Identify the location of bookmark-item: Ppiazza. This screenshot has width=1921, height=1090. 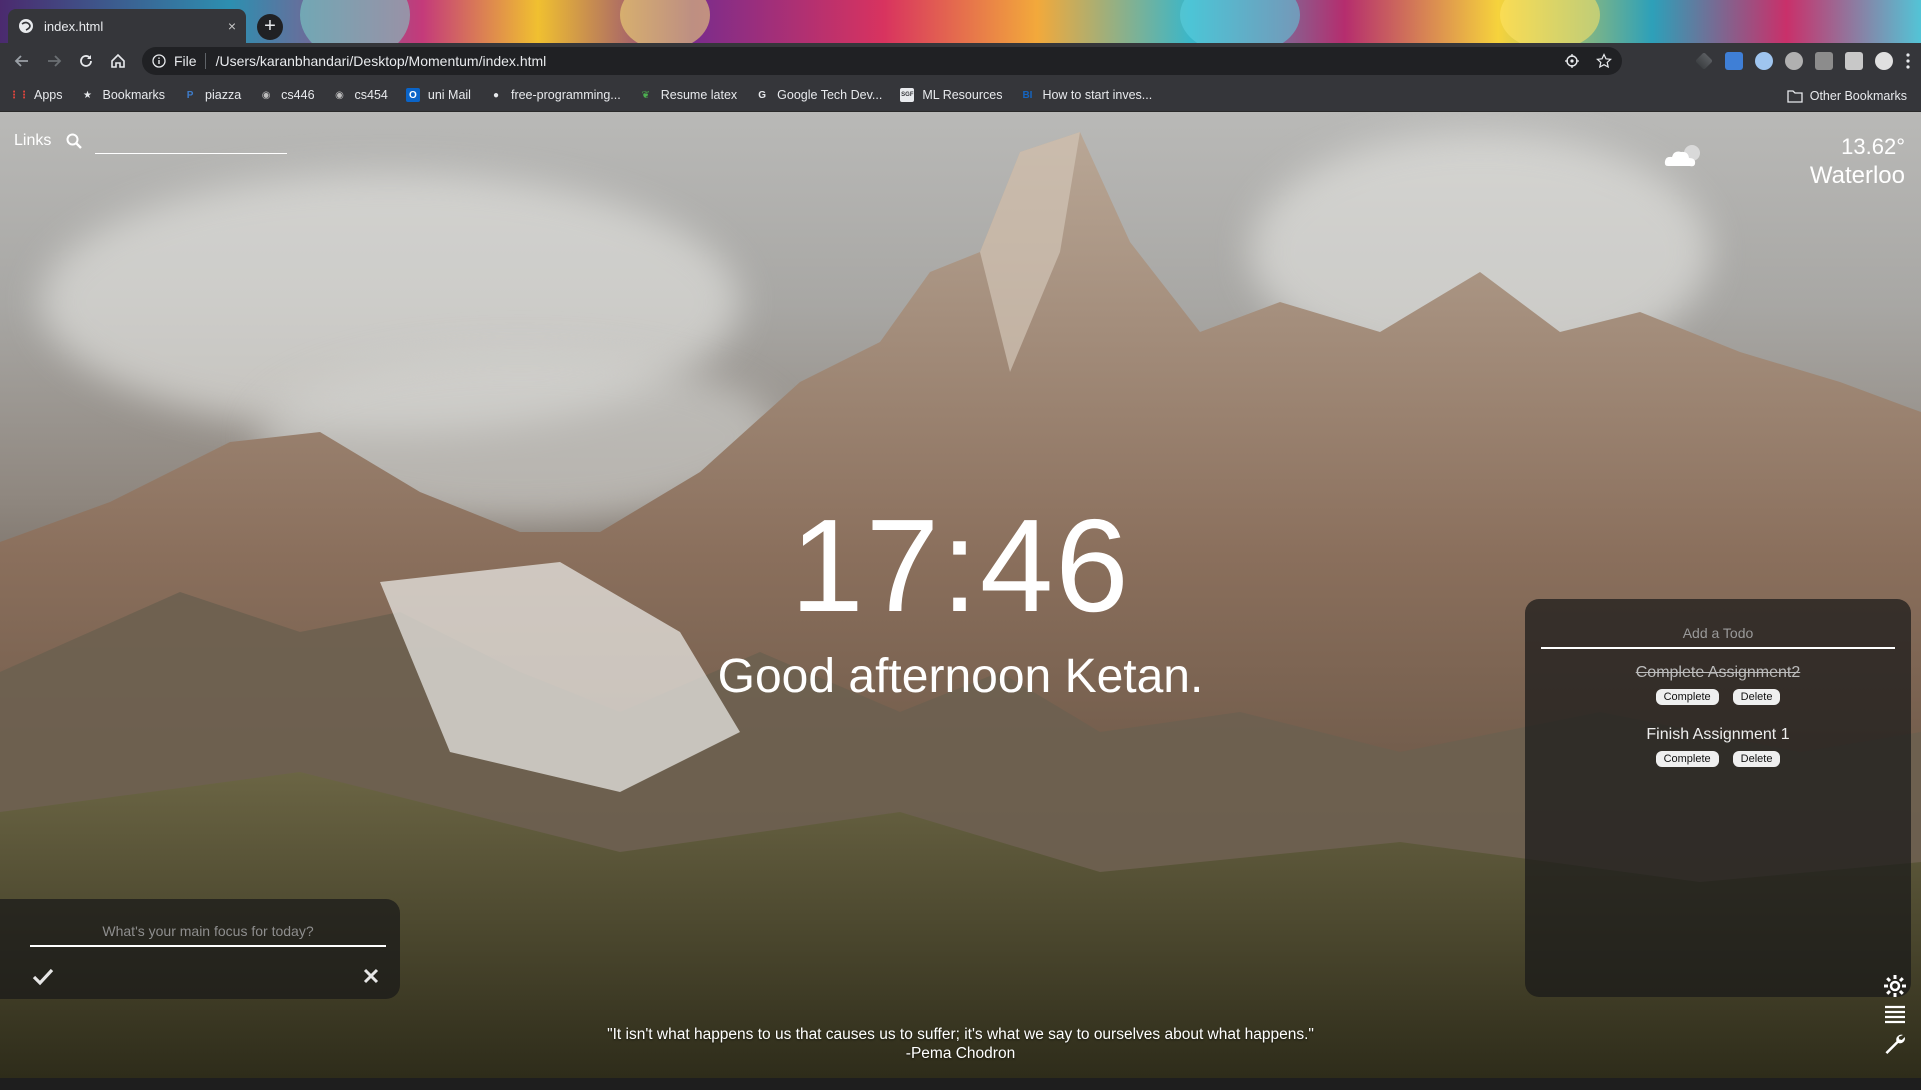
(212, 95).